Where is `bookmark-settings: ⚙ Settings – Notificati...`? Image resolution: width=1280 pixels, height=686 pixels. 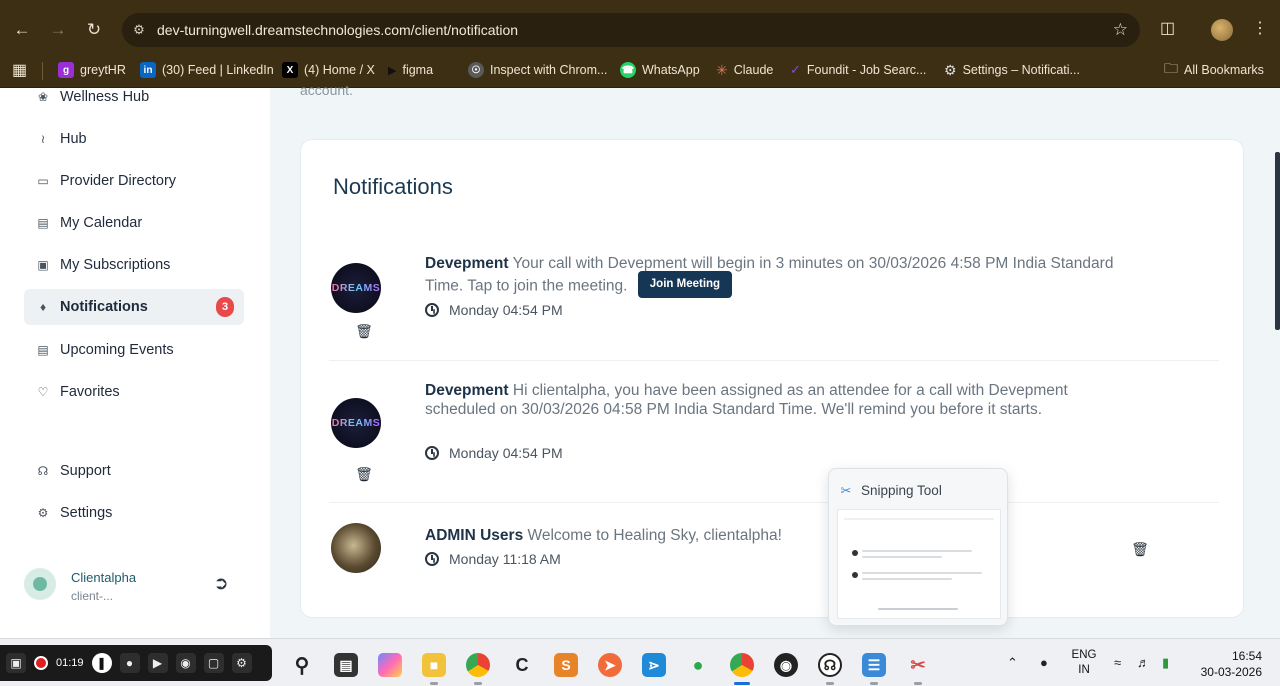 bookmark-settings: ⚙ Settings – Notificati... is located at coordinates (1012, 70).